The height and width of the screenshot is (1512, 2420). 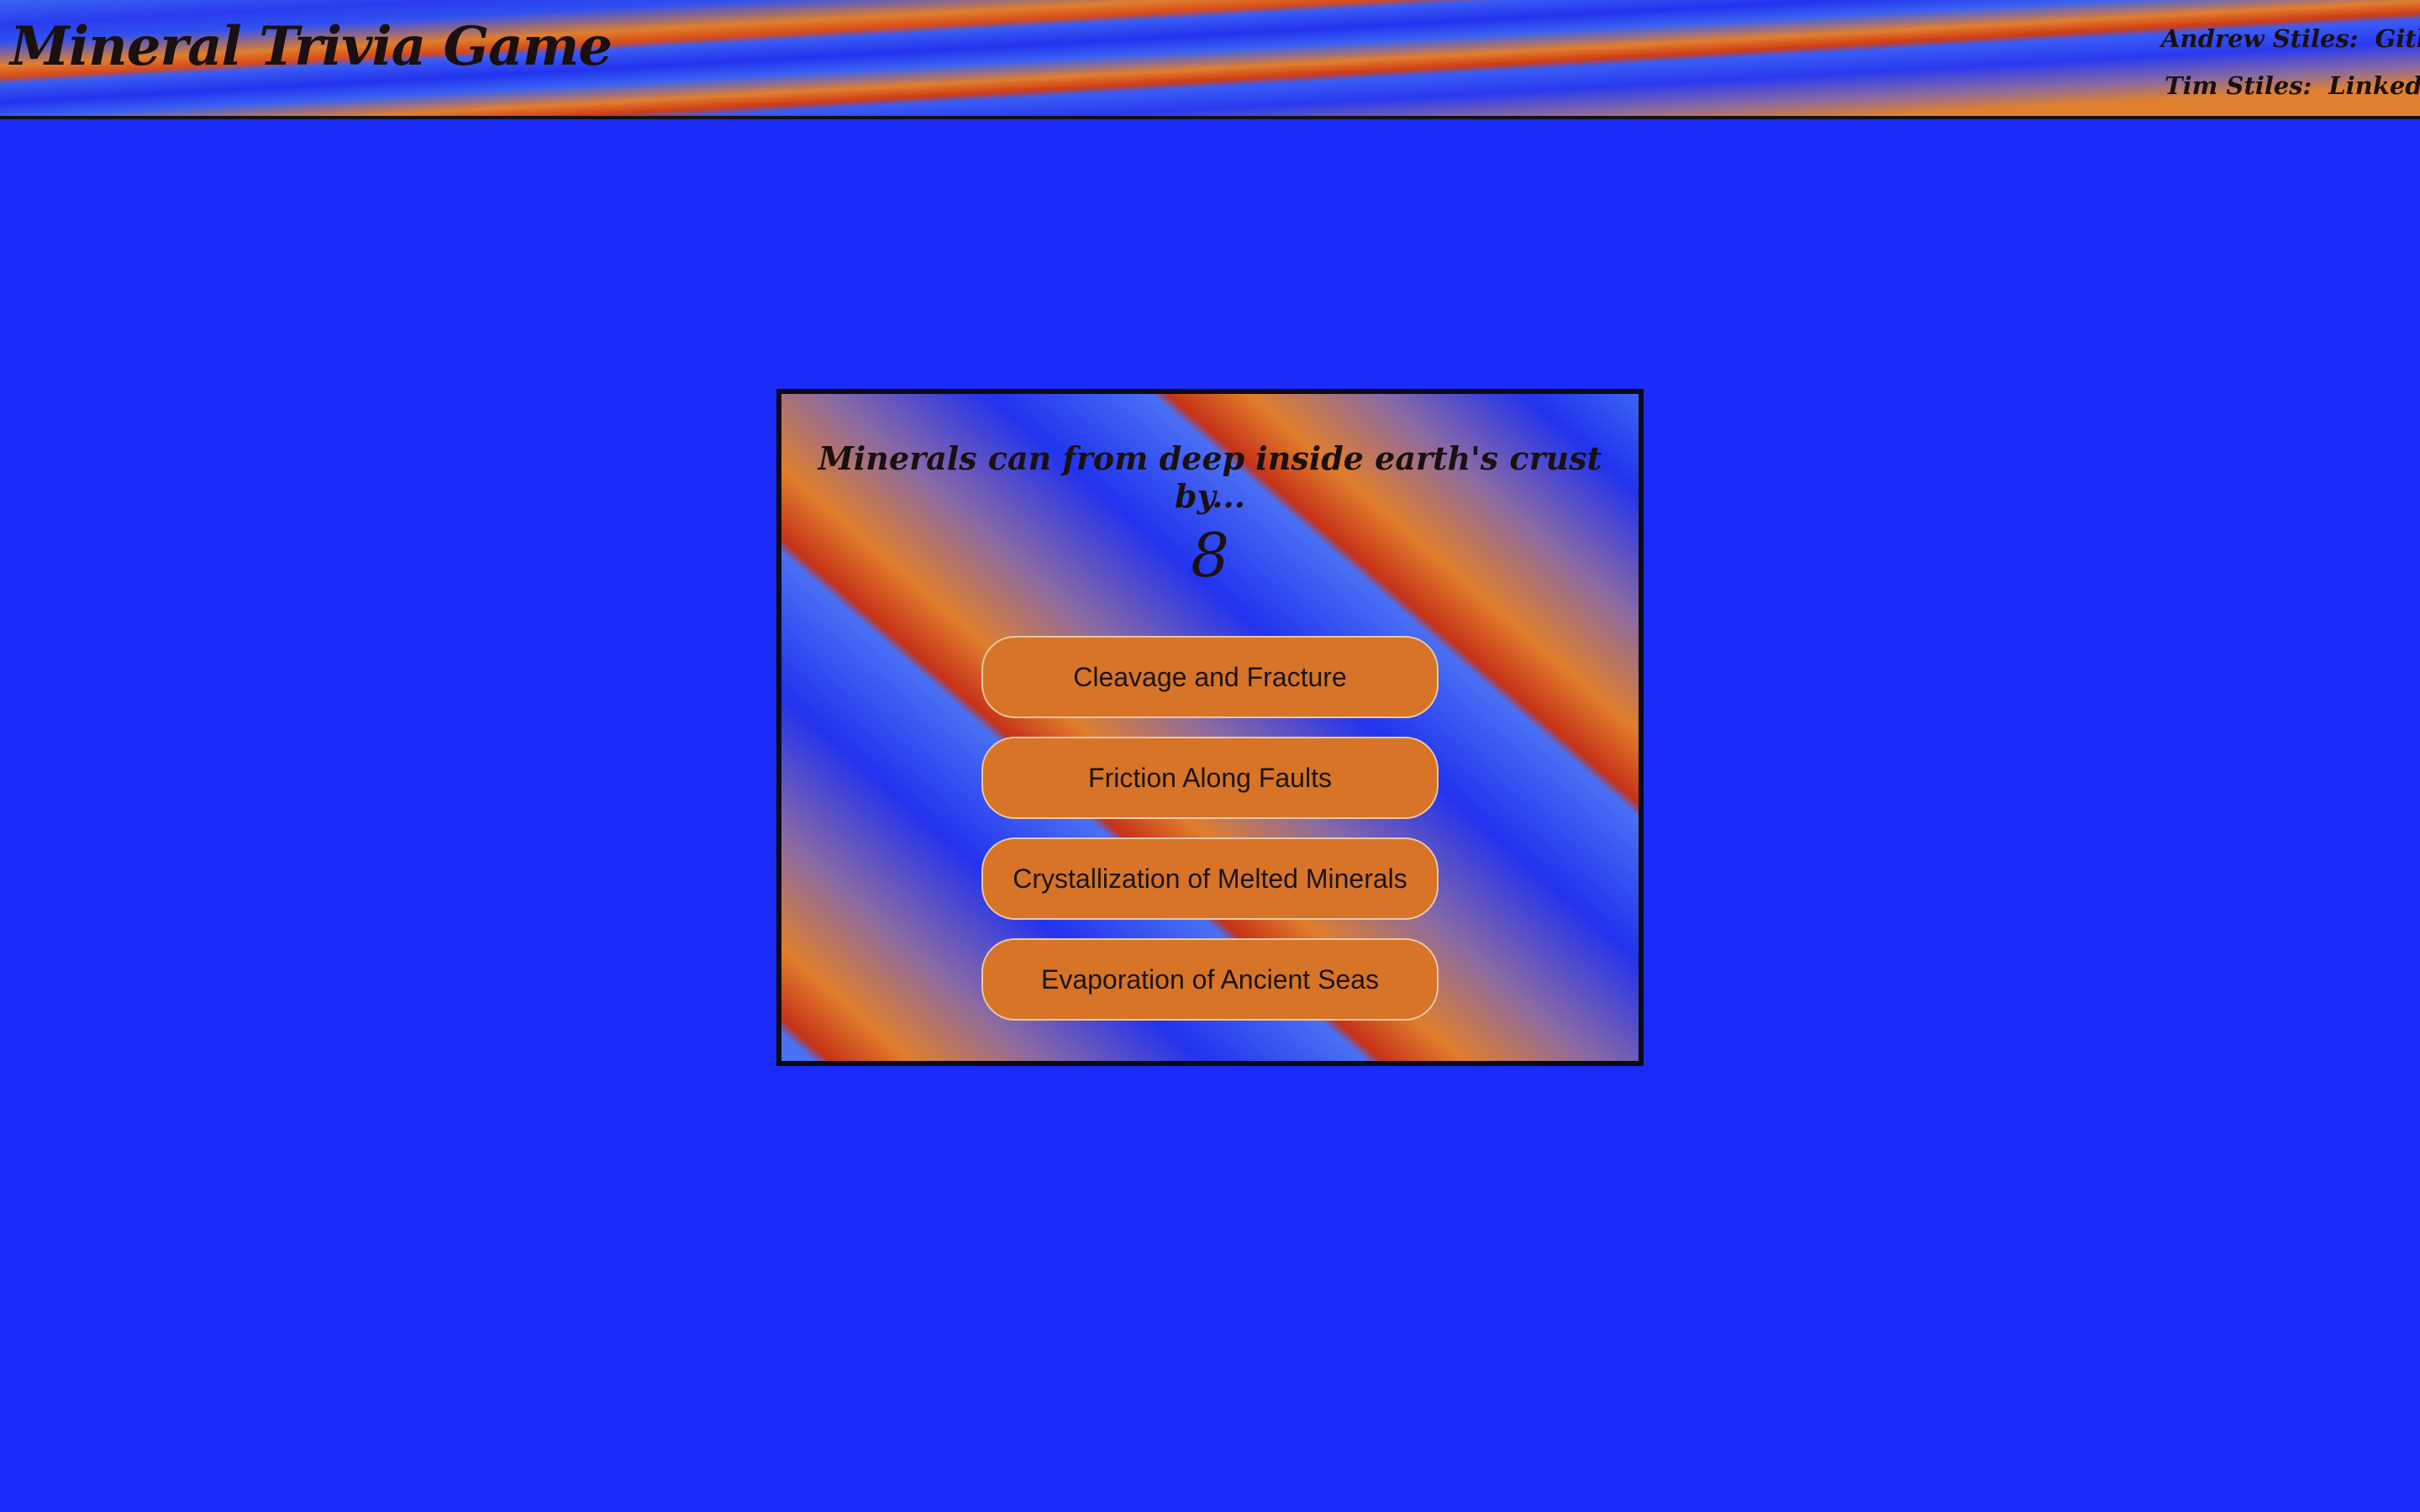 I want to click on countdown-timer: 8, so click(x=1210, y=555).